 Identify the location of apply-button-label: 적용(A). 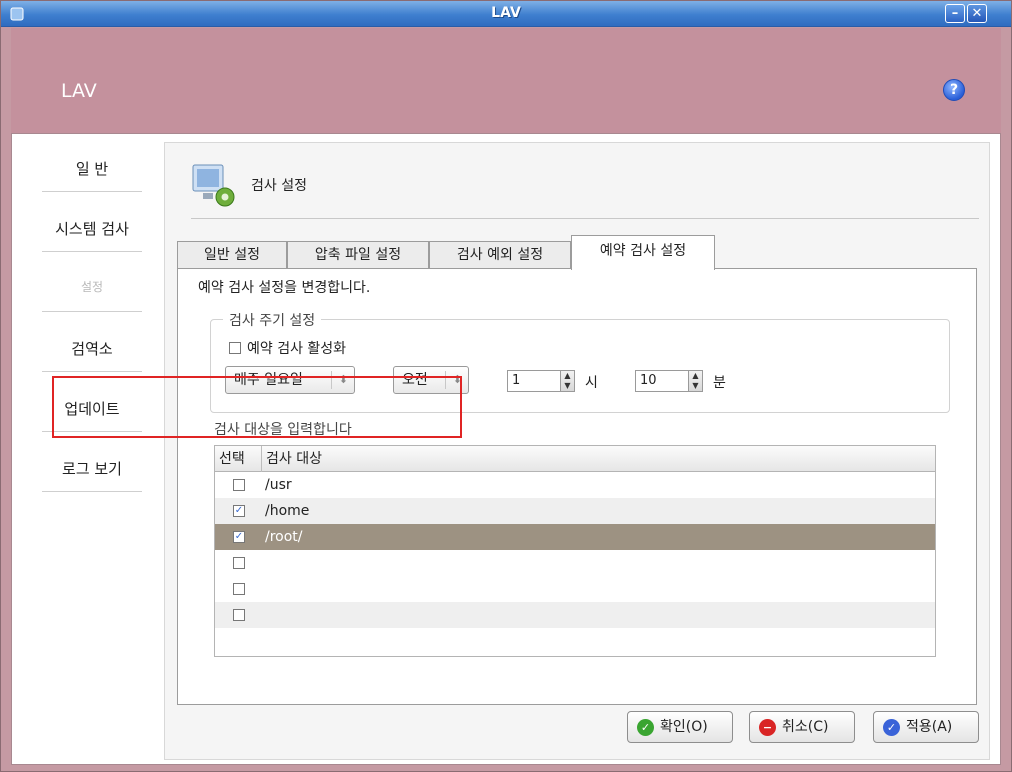
(929, 727).